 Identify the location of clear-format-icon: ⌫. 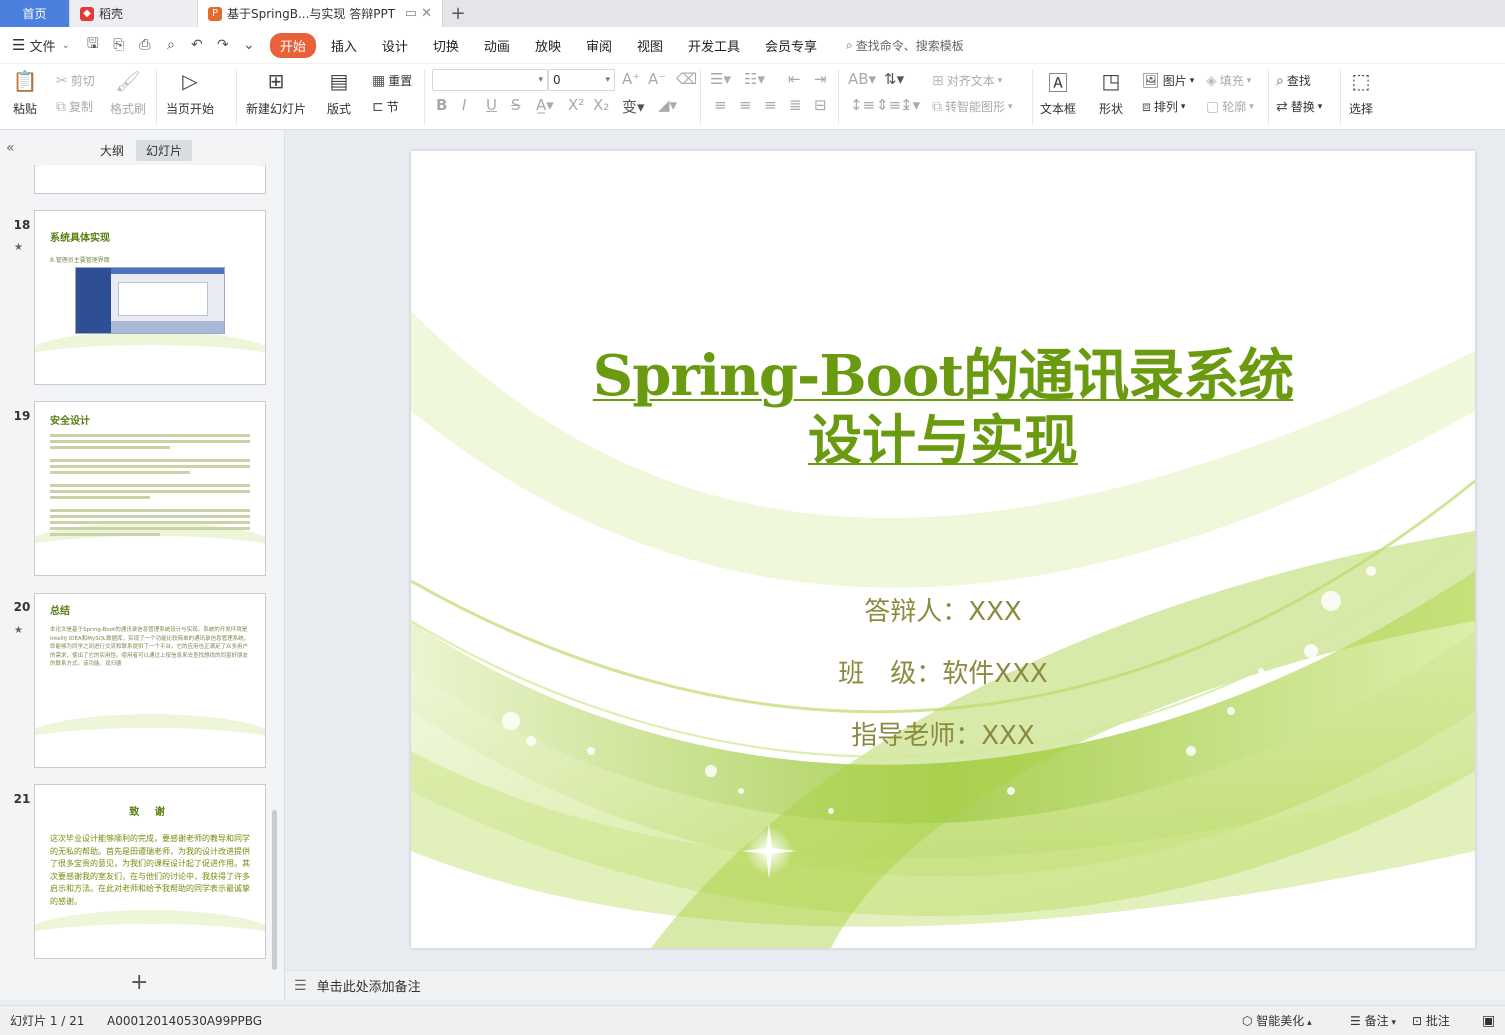
(686, 79).